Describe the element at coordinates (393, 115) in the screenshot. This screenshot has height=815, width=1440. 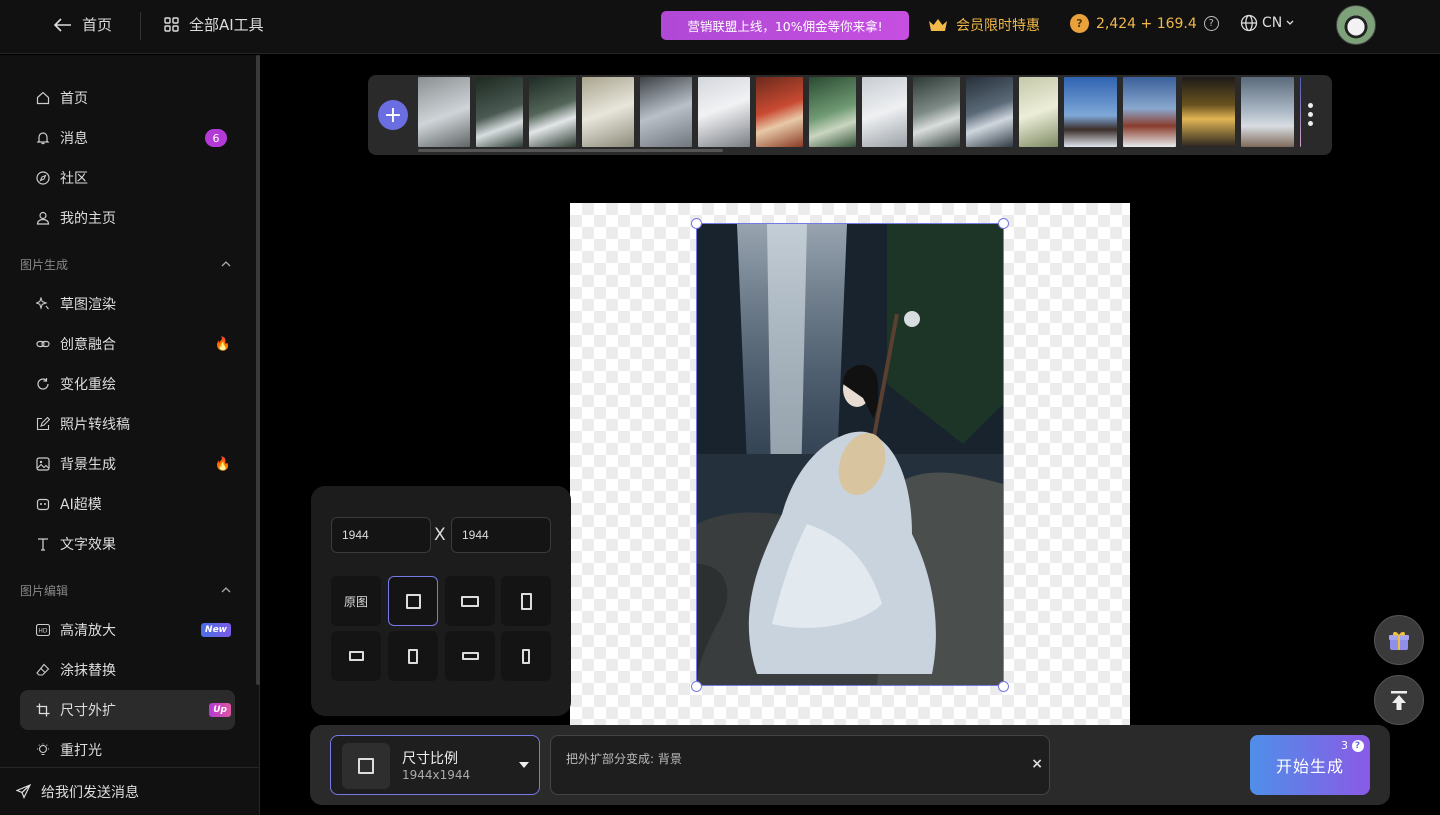
I see `add-image-button: +` at that location.